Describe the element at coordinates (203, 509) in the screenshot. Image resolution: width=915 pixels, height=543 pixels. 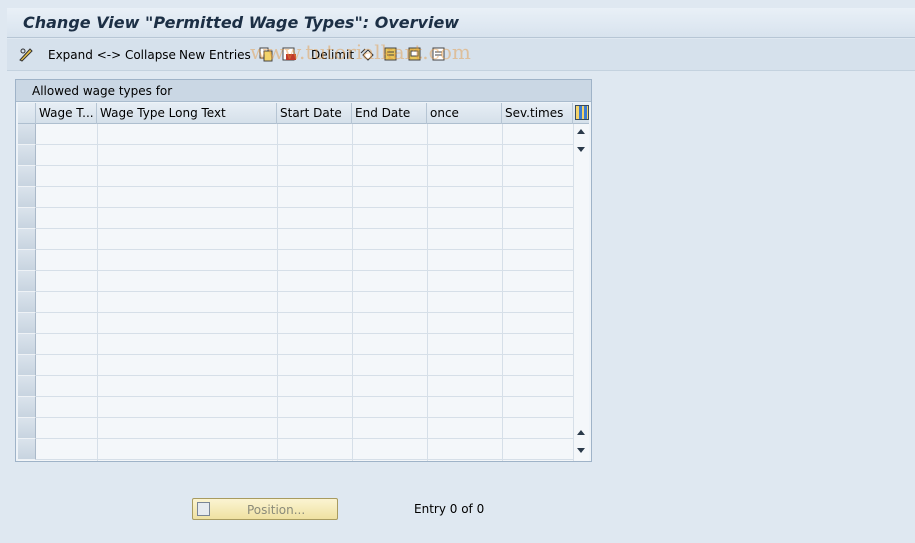
I see `position-icon` at that location.